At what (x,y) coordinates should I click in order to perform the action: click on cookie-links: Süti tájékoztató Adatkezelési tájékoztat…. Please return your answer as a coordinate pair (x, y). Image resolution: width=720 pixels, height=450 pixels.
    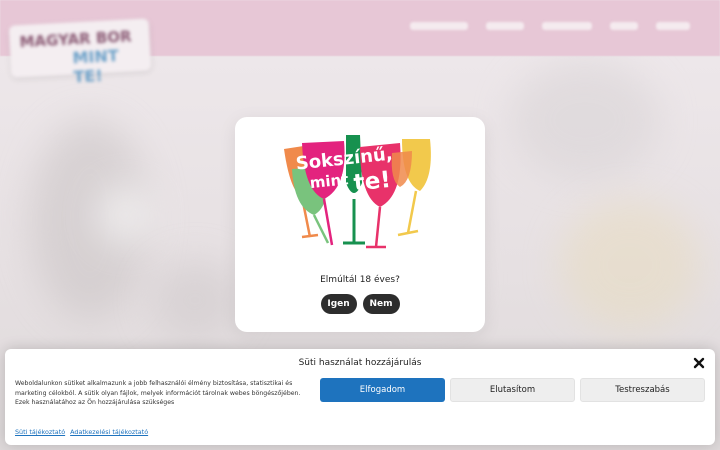
    Looking at the image, I should click on (81, 432).